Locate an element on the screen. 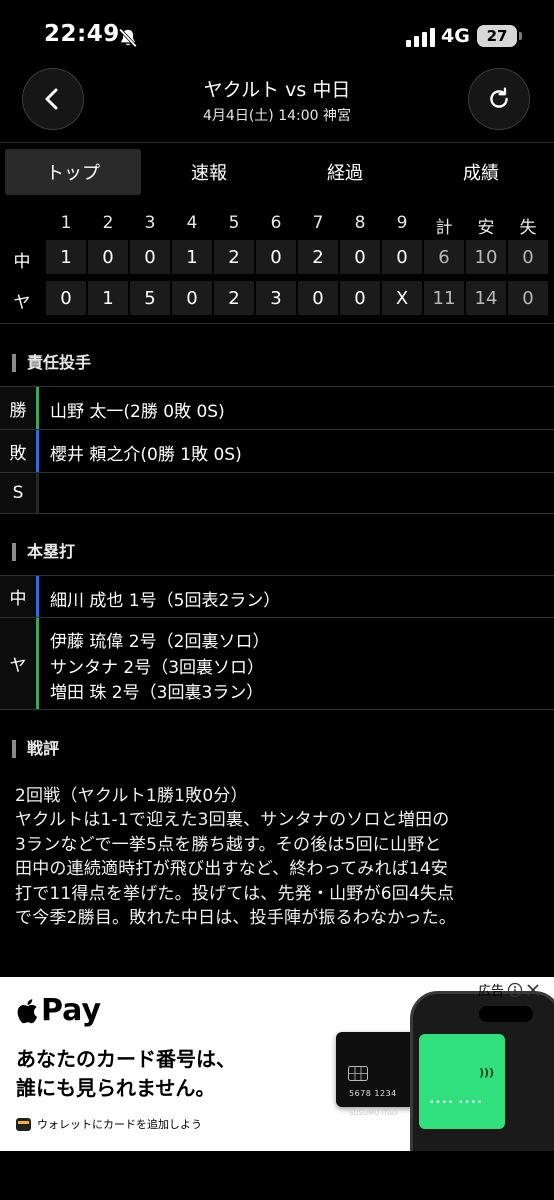  refresh-button is located at coordinates (499, 99).